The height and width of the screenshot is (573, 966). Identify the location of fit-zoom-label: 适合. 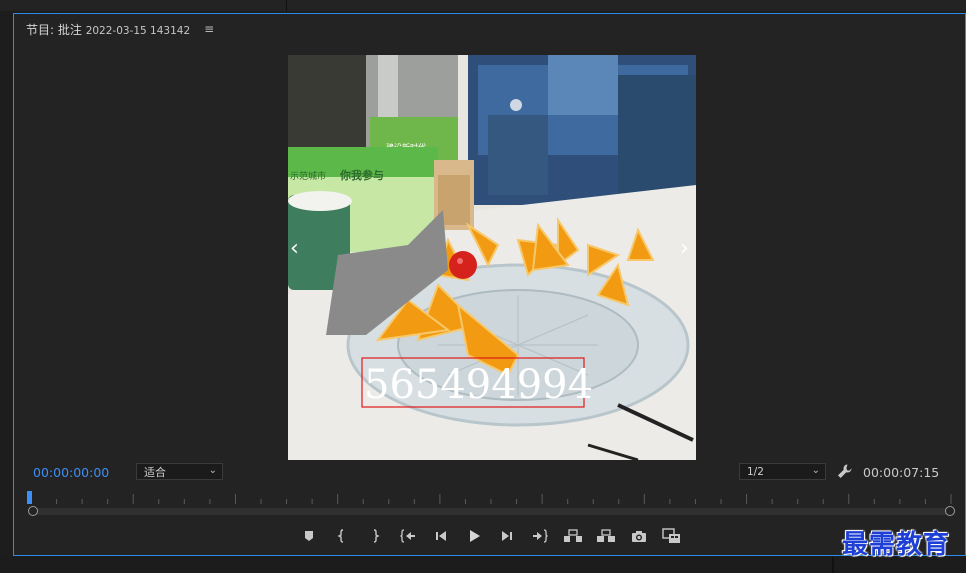
(155, 472).